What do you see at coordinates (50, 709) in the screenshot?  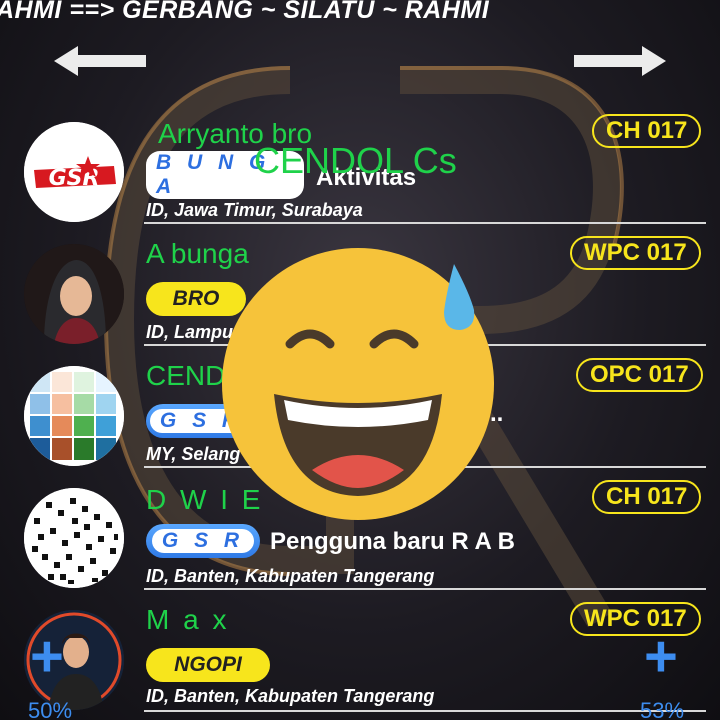 I see `left-percent: 50%` at bounding box center [50, 709].